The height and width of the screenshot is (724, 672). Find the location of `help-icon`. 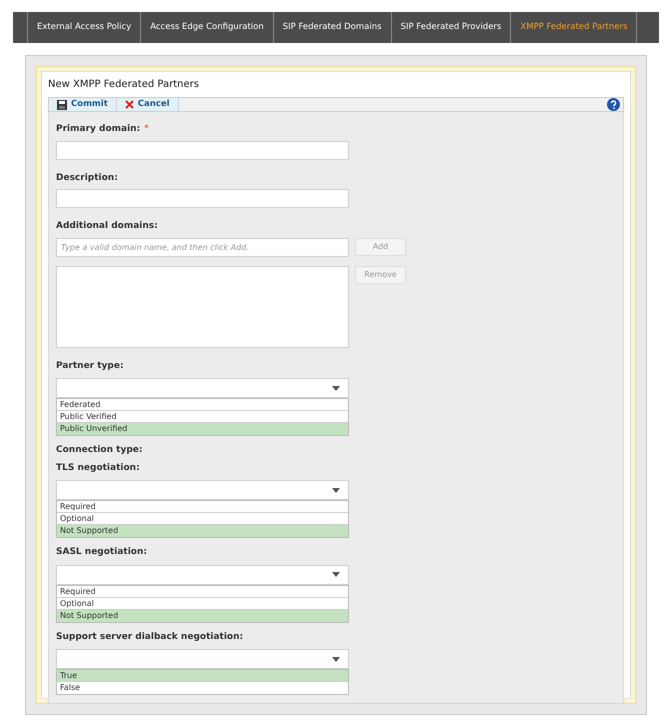

help-icon is located at coordinates (613, 104).